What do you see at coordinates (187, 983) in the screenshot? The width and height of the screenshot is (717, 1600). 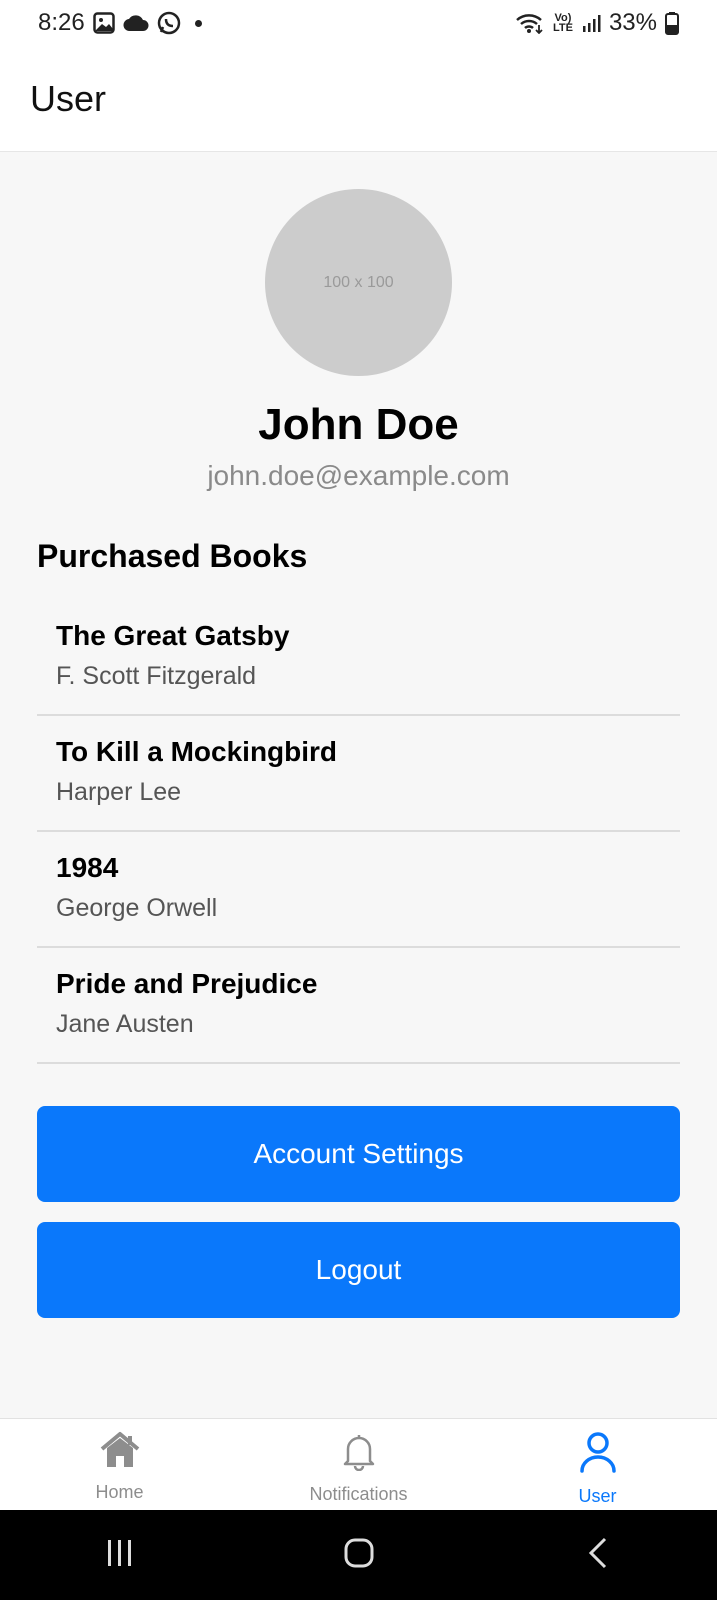 I see `book-title: Pride and Prejudice` at bounding box center [187, 983].